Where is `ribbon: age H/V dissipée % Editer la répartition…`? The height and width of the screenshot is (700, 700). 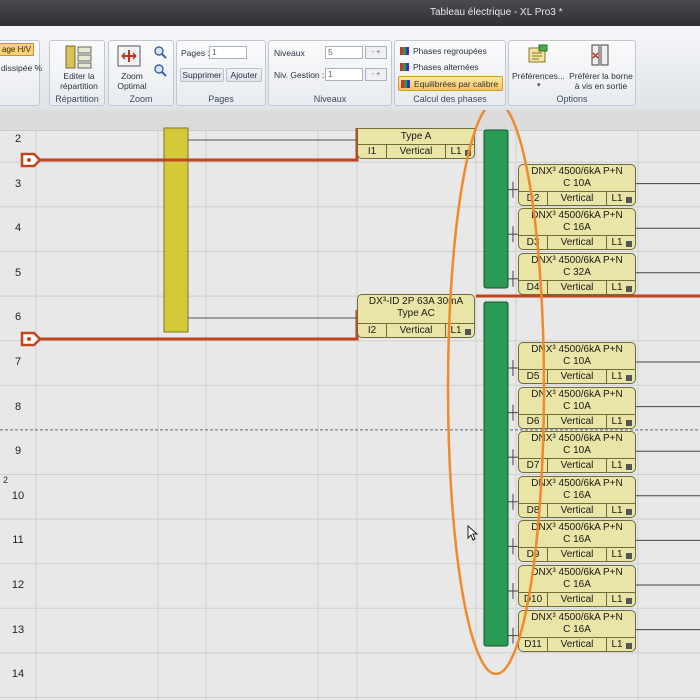 ribbon: age H/V dissipée % Editer la répartition… is located at coordinates (350, 68).